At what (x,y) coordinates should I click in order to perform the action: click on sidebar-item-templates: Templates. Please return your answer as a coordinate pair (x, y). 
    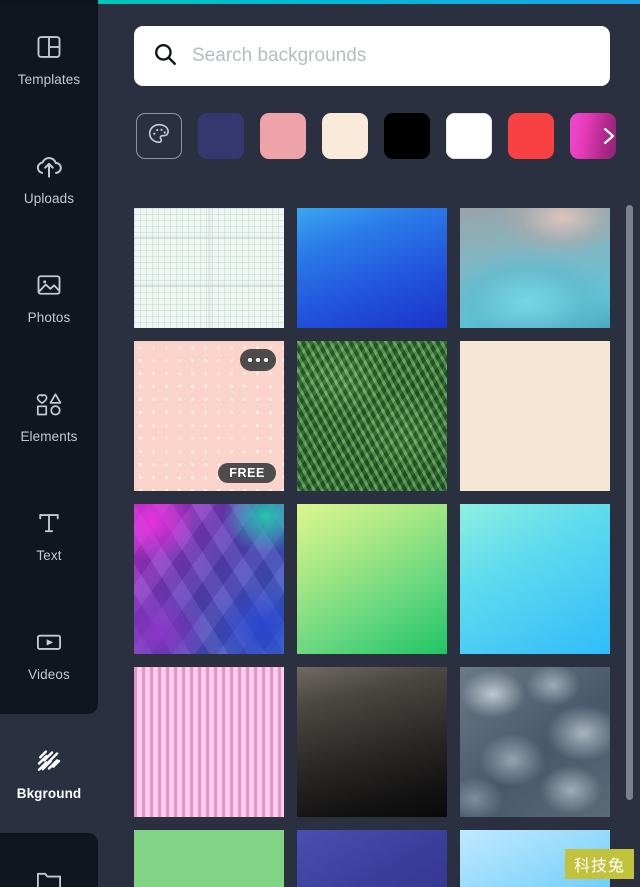
    Looking at the image, I should click on (49, 59).